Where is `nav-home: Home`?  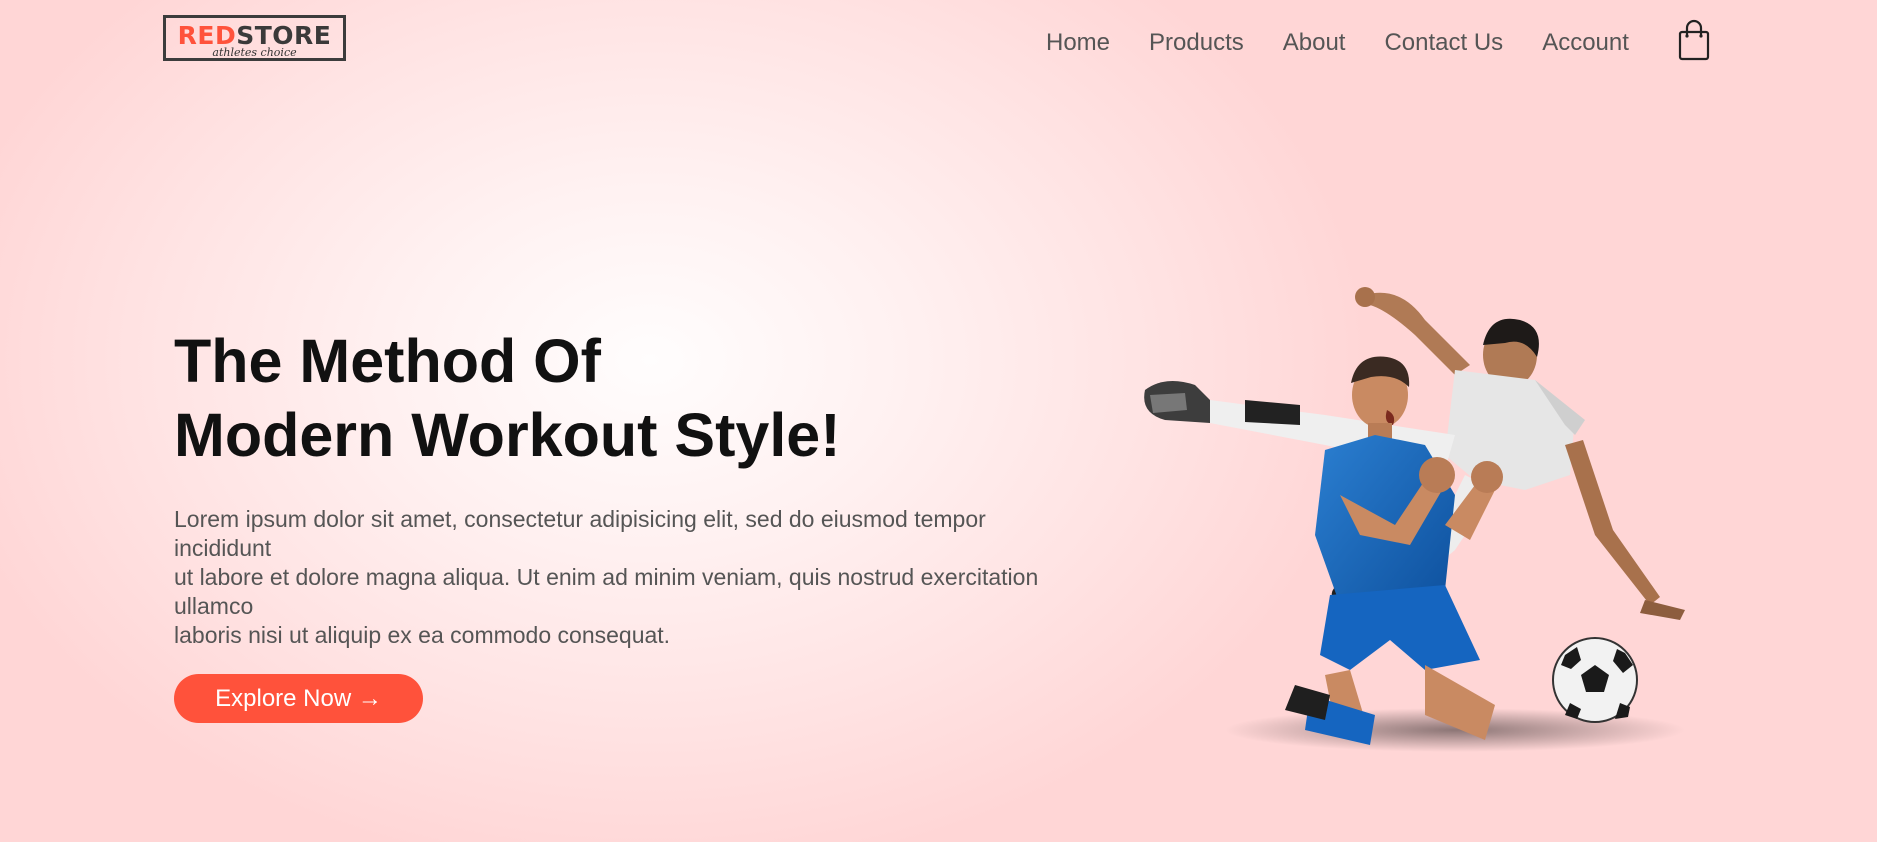
nav-home: Home is located at coordinates (1078, 43).